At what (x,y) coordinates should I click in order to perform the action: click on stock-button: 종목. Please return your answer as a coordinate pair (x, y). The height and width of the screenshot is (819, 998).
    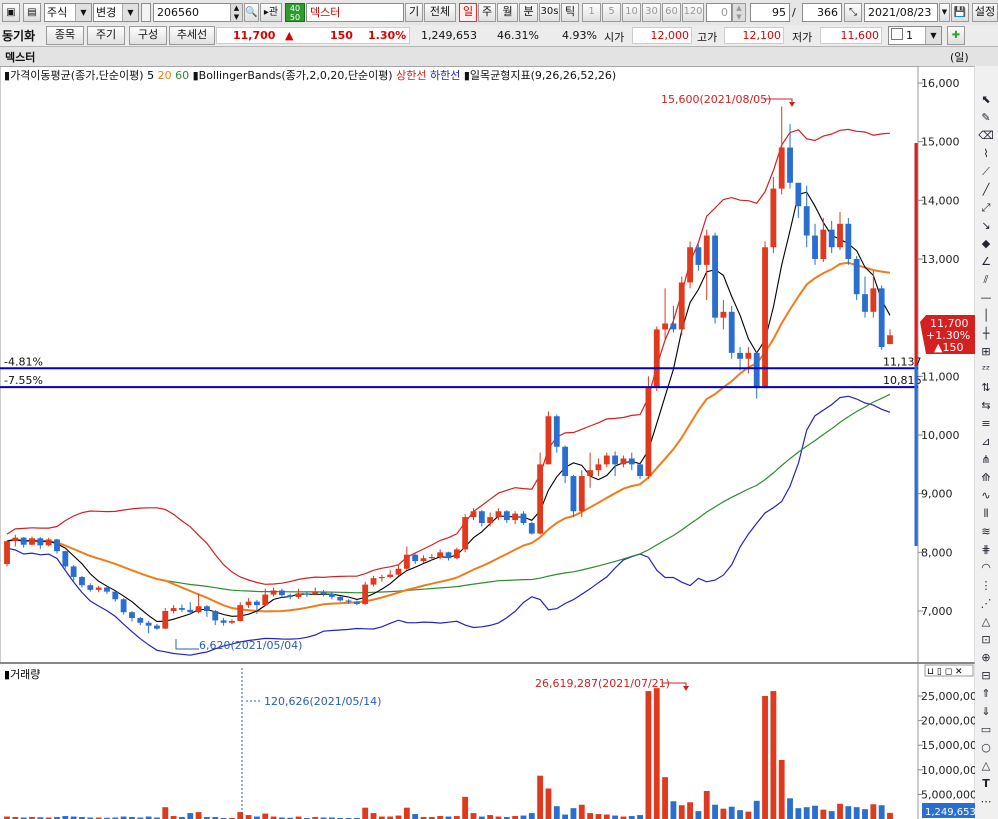
    Looking at the image, I should click on (65, 35).